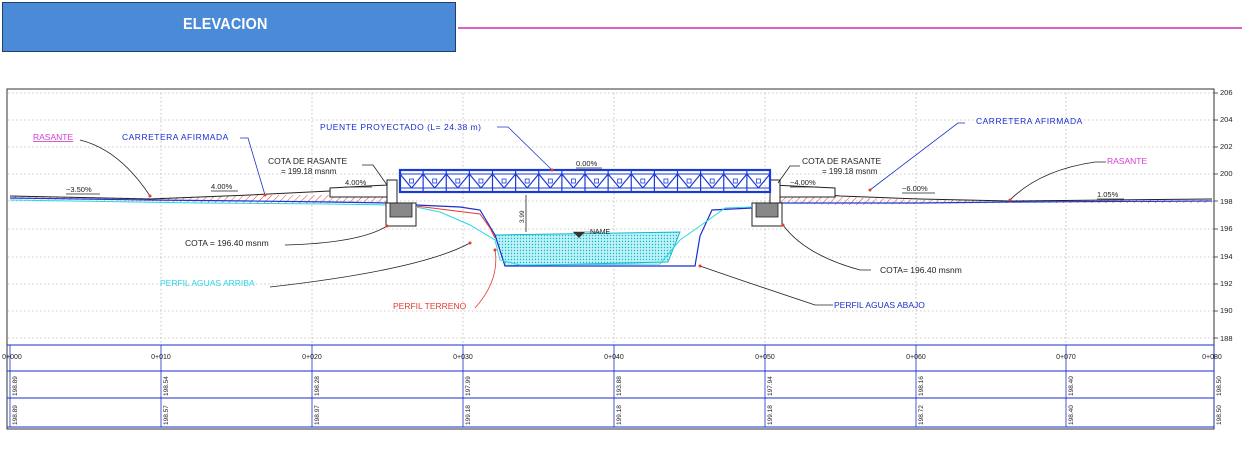  Describe the element at coordinates (1071, 415) in the screenshot. I see `rasante-value: 198.40` at that location.